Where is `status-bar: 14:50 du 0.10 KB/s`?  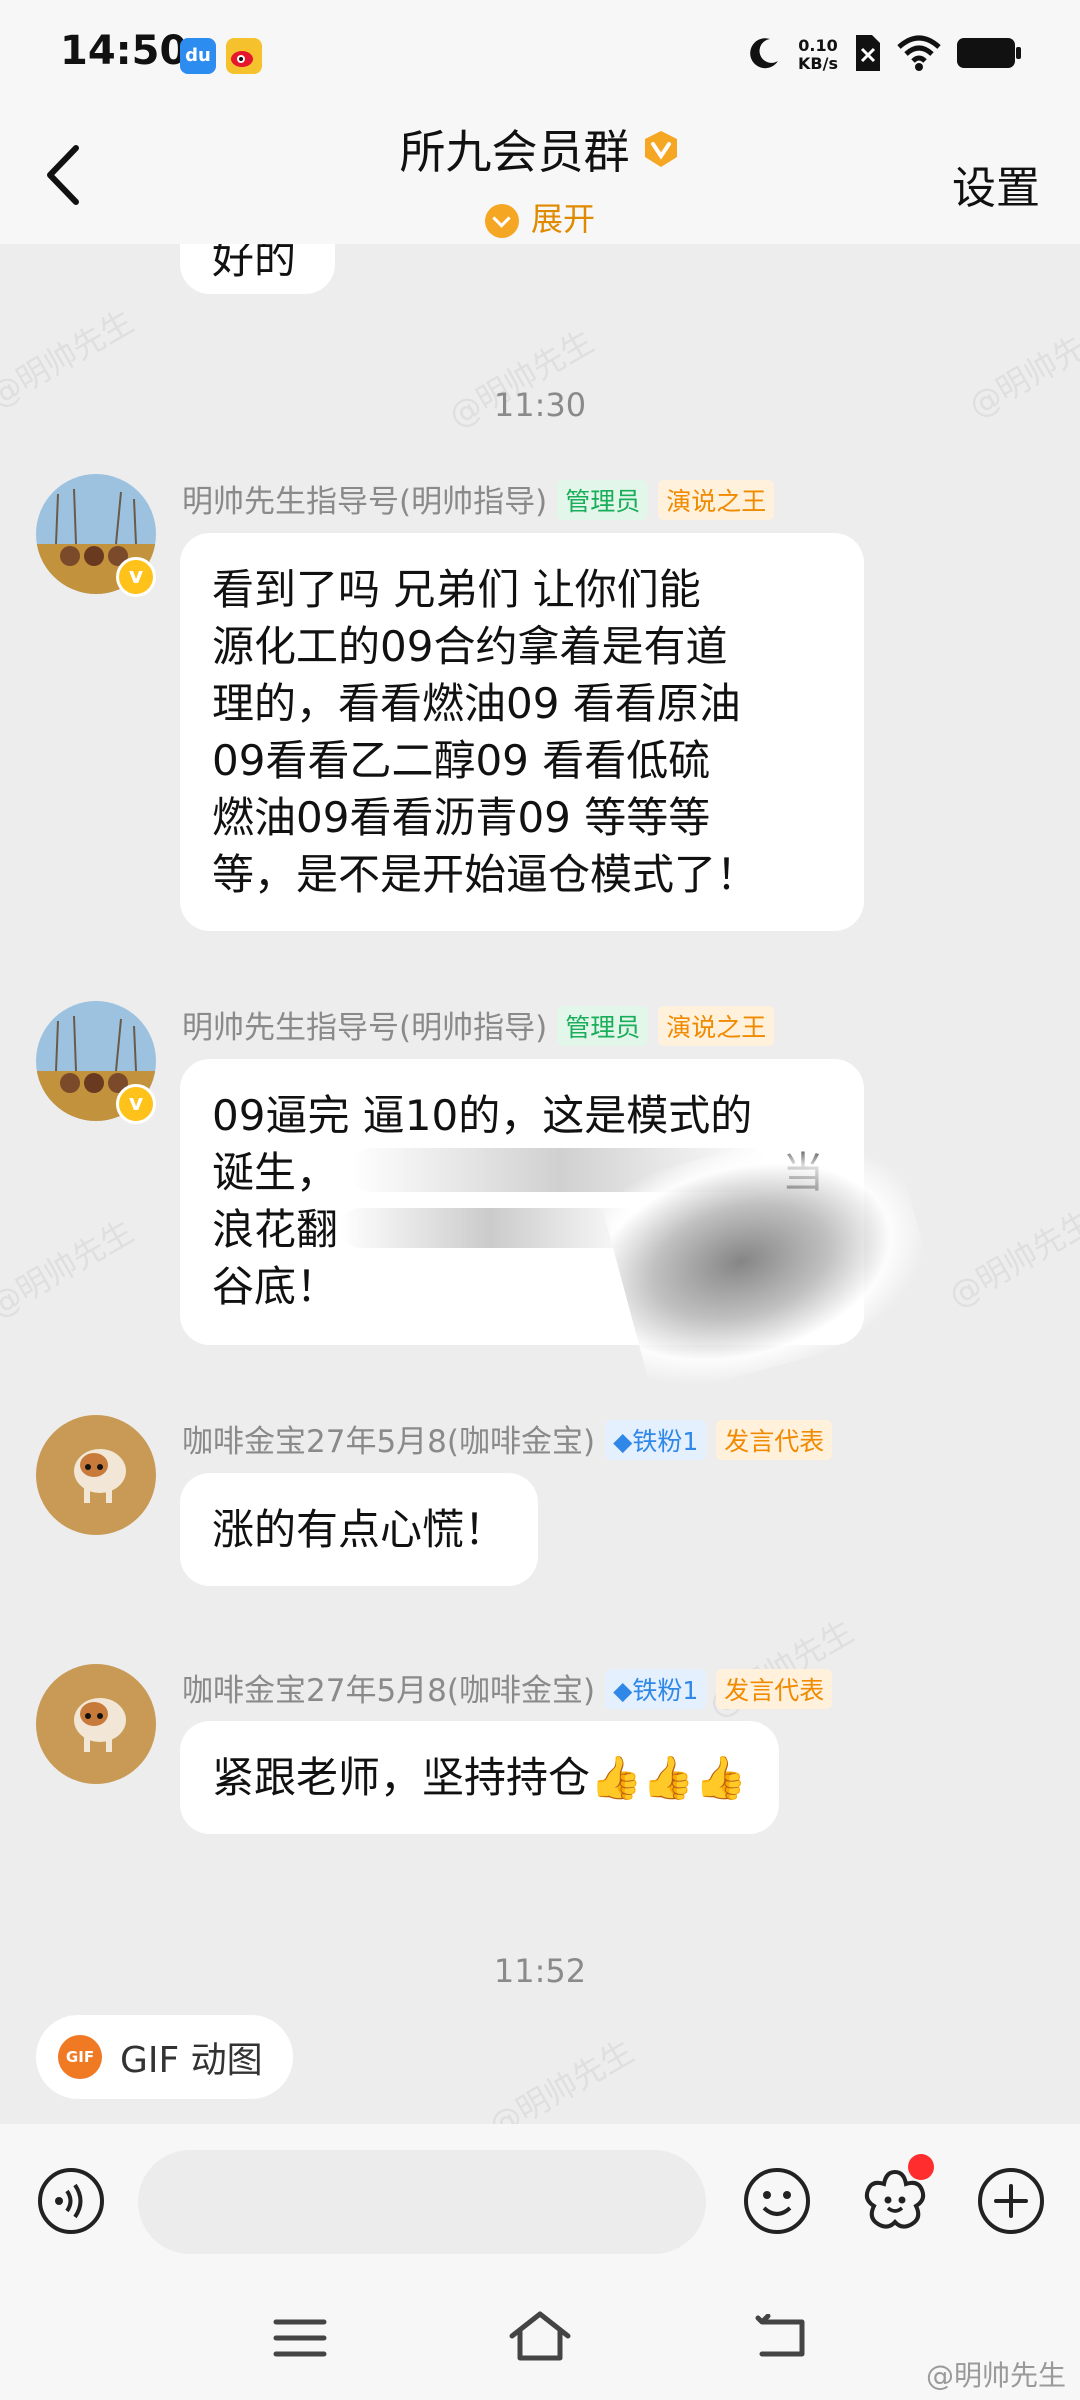 status-bar: 14:50 du 0.10 KB/s is located at coordinates (540, 55).